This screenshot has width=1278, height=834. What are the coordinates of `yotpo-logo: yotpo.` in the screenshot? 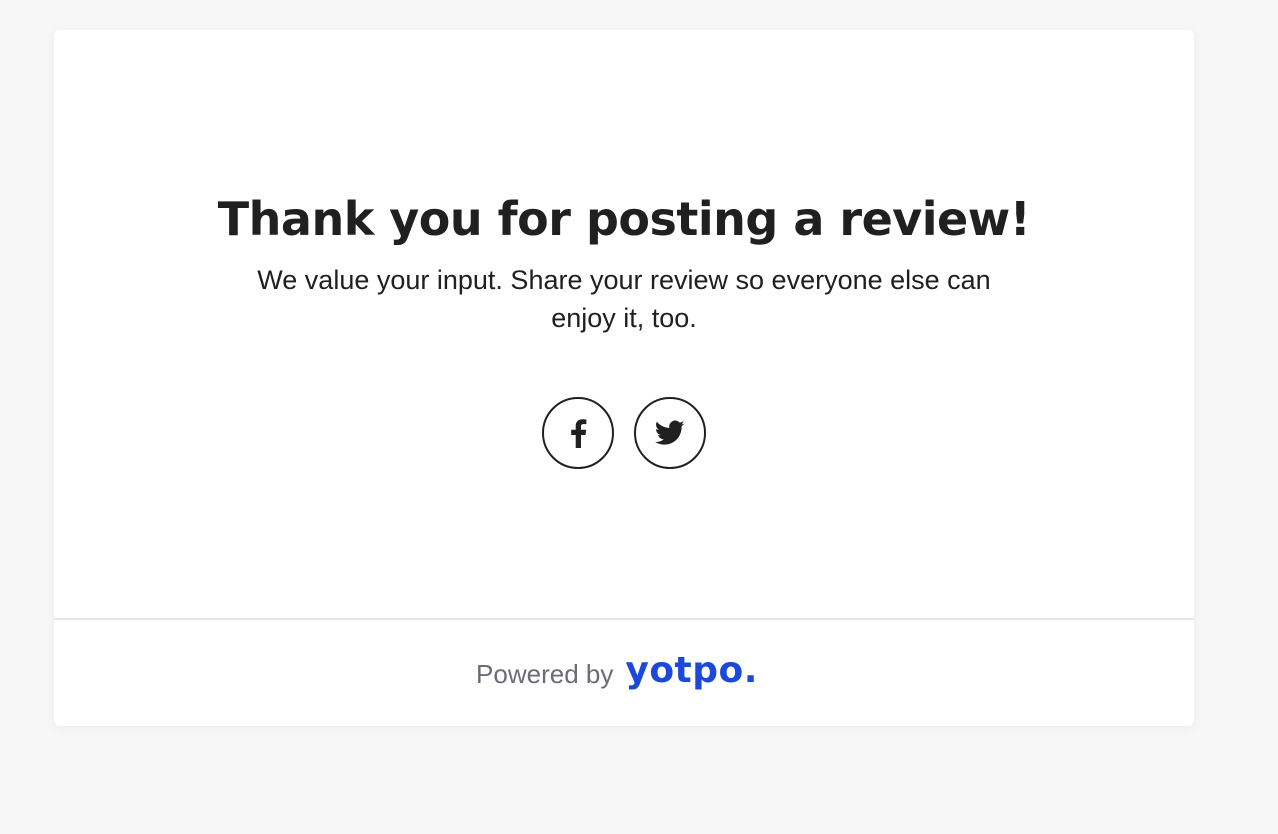 It's located at (691, 671).